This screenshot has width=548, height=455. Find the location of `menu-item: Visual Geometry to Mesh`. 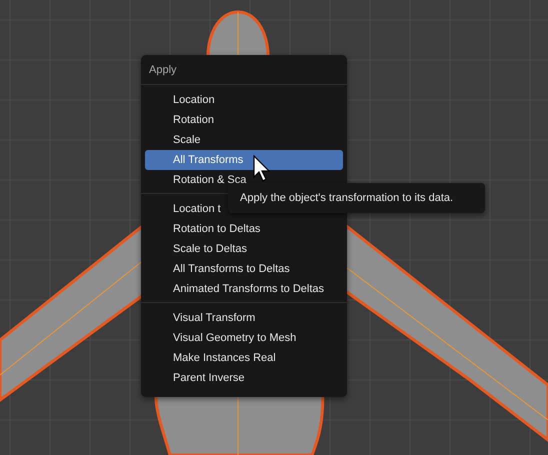

menu-item: Visual Geometry to Mesh is located at coordinates (244, 338).